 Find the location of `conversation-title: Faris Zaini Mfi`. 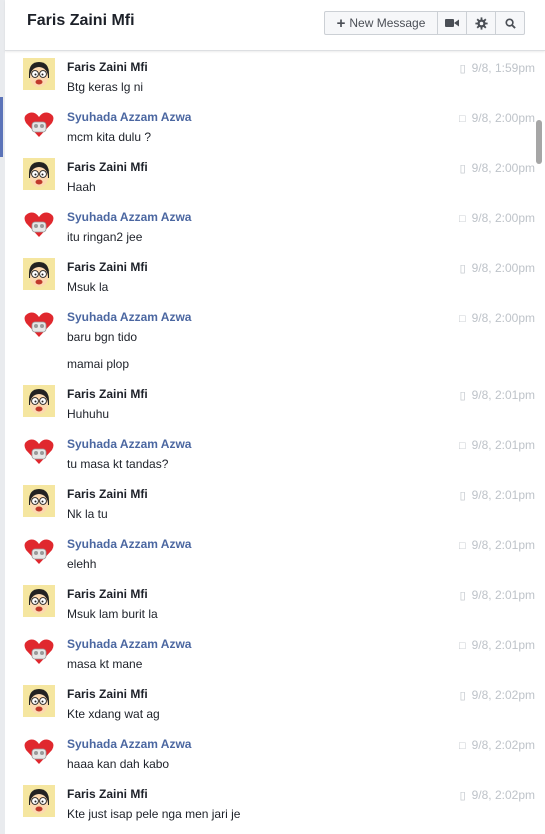

conversation-title: Faris Zaini Mfi is located at coordinates (81, 20).